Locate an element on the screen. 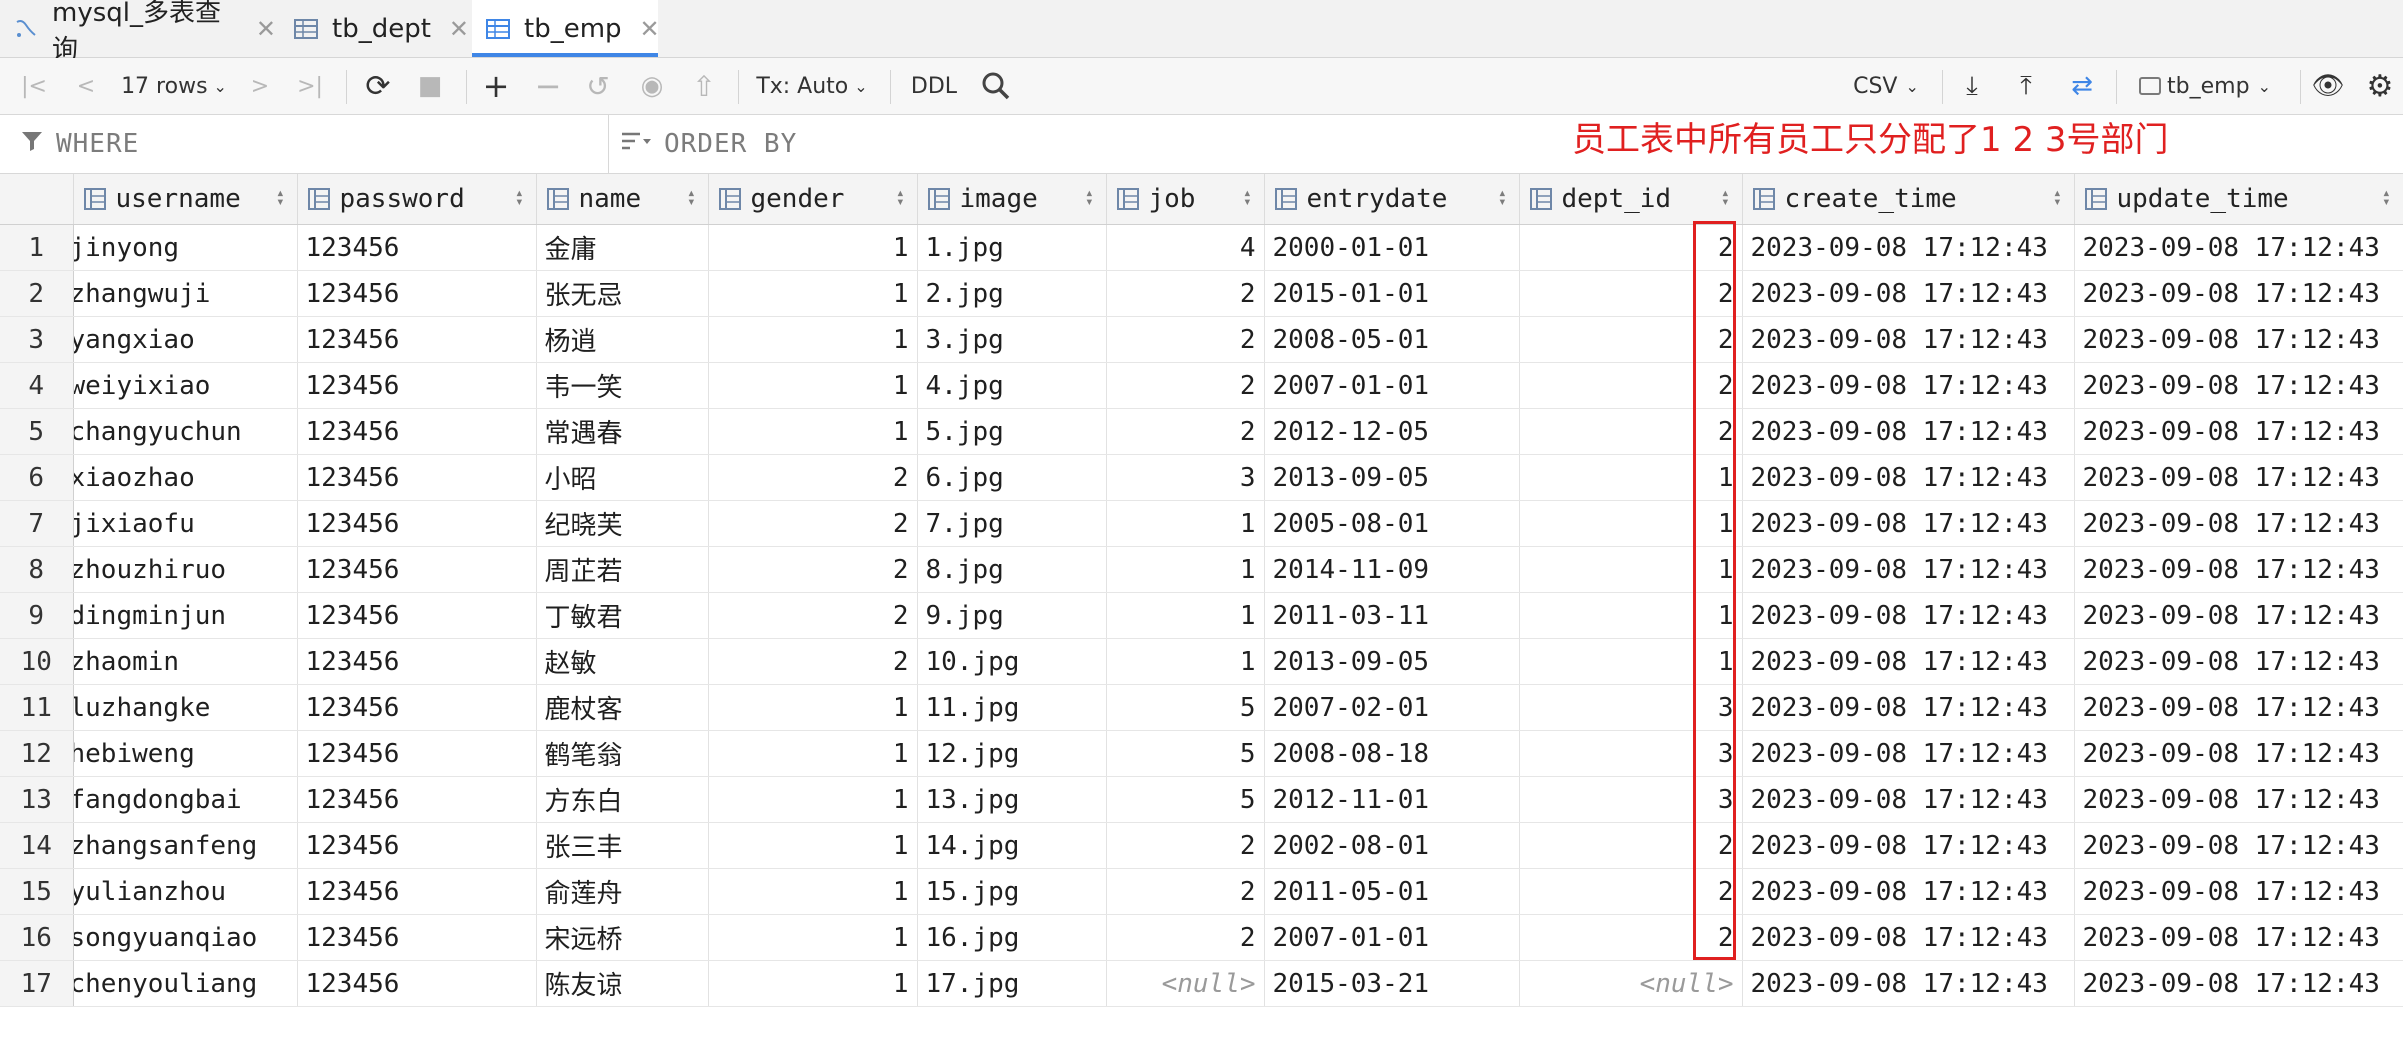  cell-image: 15.jpg is located at coordinates (1012, 891).